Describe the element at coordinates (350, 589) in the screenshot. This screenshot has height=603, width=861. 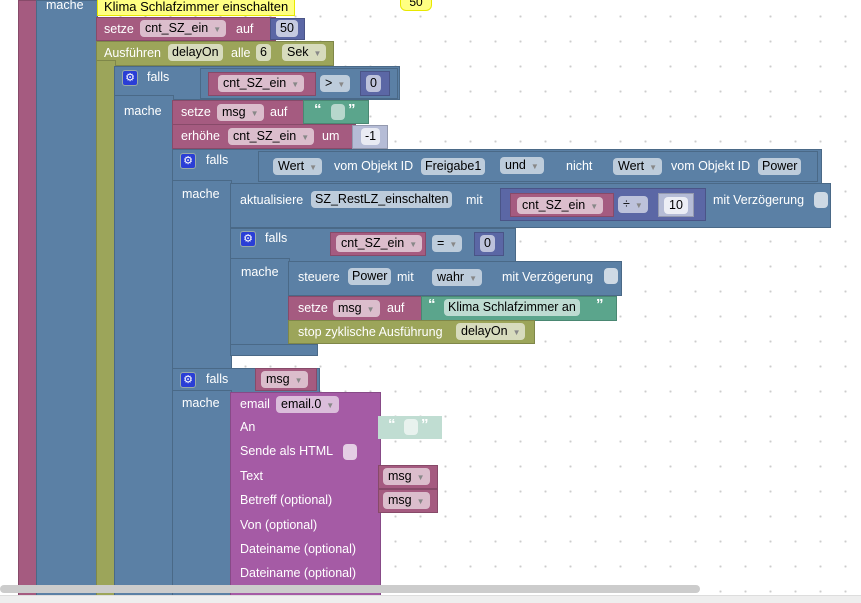
I see `horizontal-scrollbar` at that location.